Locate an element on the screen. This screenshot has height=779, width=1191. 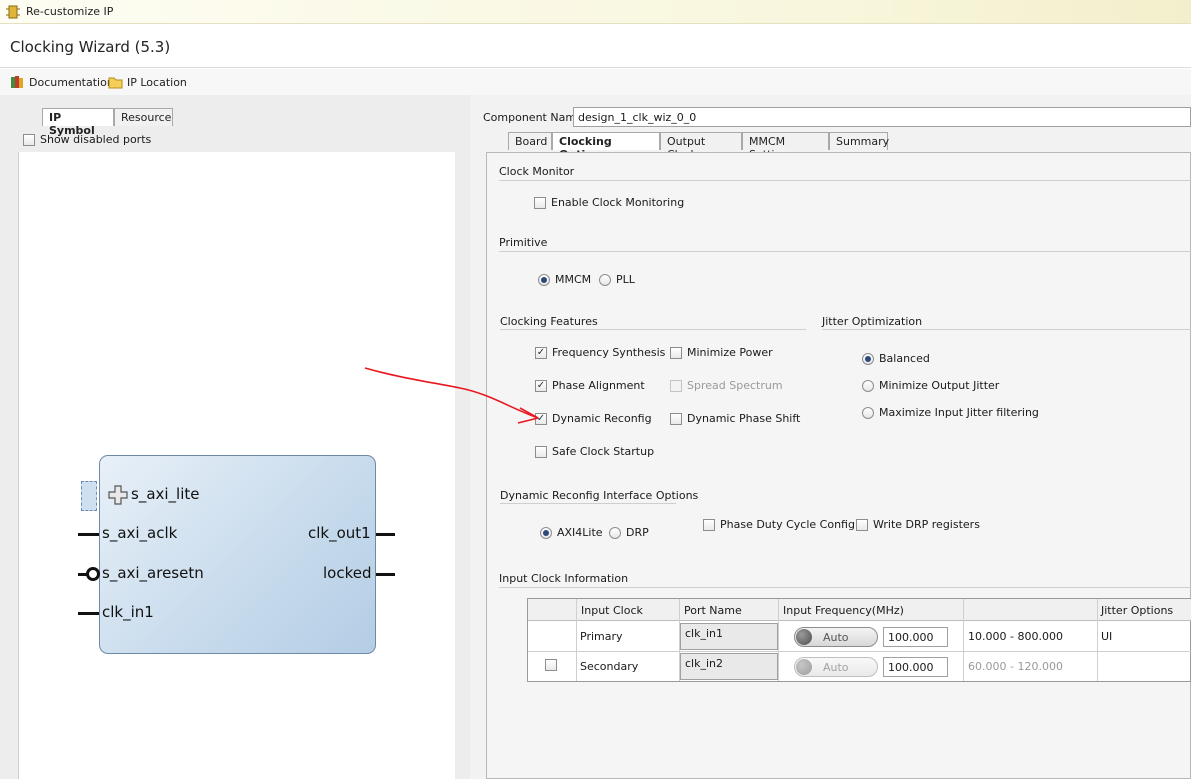
port-locked: locked is located at coordinates (347, 573).